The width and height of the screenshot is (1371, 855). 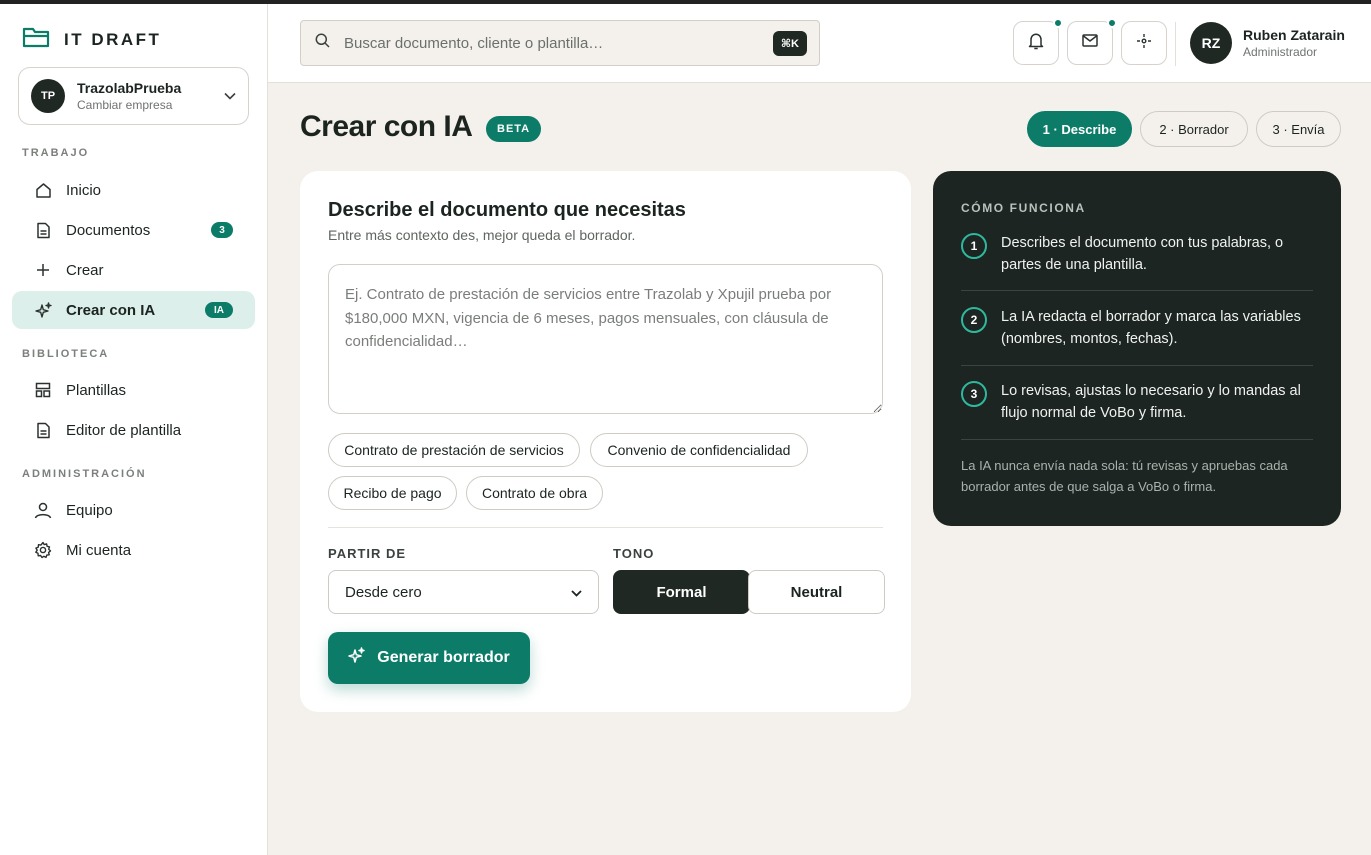 I want to click on user-role: Administrador, so click(x=1280, y=52).